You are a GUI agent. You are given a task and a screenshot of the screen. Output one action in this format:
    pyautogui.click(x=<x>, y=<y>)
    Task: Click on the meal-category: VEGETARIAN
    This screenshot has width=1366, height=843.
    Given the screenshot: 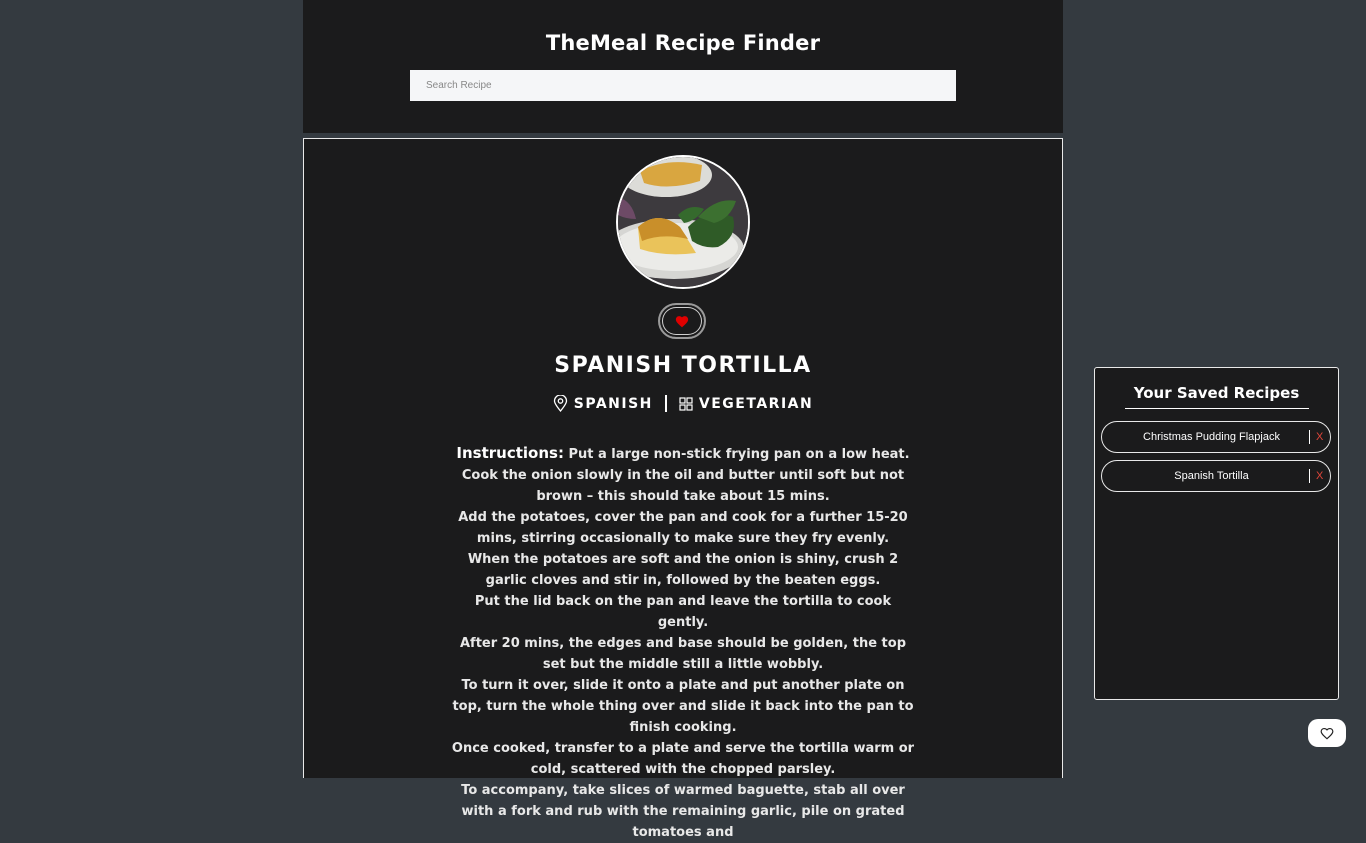 What is the action you would take?
    pyautogui.click(x=746, y=404)
    